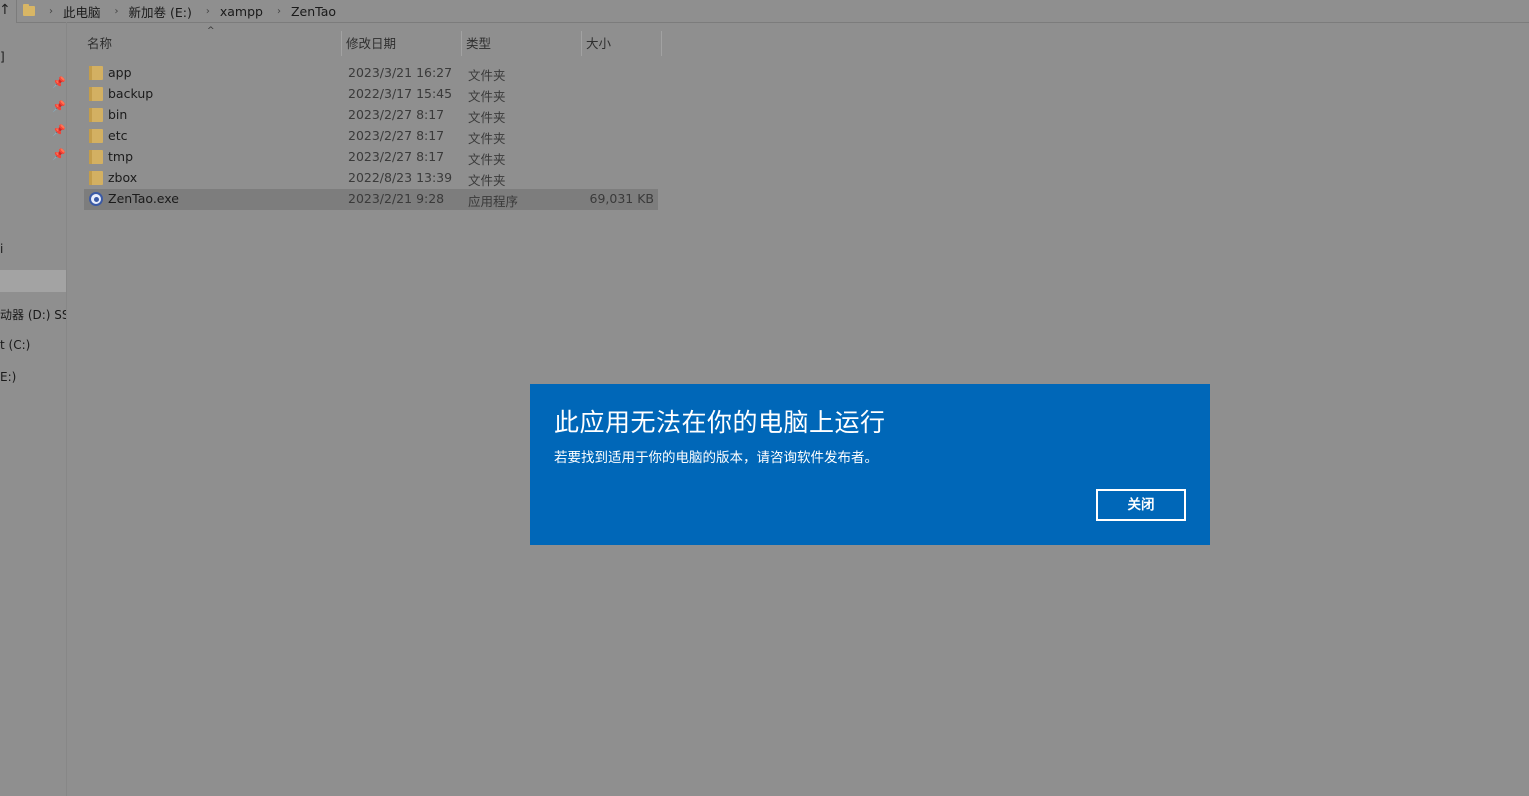  Describe the element at coordinates (15, 345) in the screenshot. I see `nav-item-drive-c: t (C:)` at that location.